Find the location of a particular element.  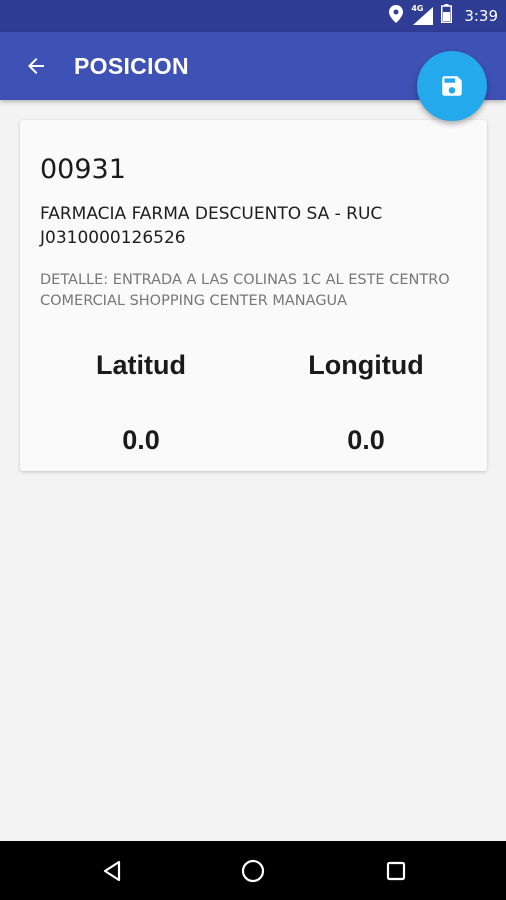

back-triangle-icon is located at coordinates (112, 870).